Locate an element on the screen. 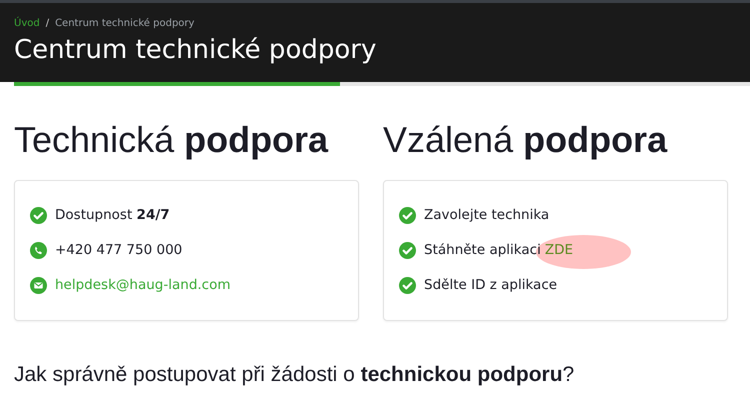  section-heading: Vzálená podpora is located at coordinates (525, 140).